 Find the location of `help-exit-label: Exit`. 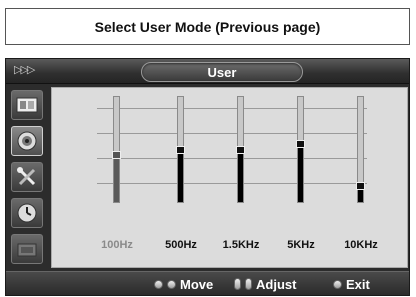

help-exit-label: Exit is located at coordinates (358, 284).